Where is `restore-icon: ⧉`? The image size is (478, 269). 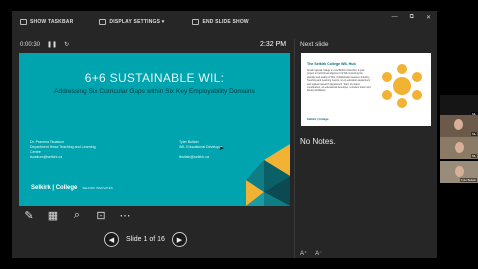
restore-icon: ⧉ is located at coordinates (412, 17).